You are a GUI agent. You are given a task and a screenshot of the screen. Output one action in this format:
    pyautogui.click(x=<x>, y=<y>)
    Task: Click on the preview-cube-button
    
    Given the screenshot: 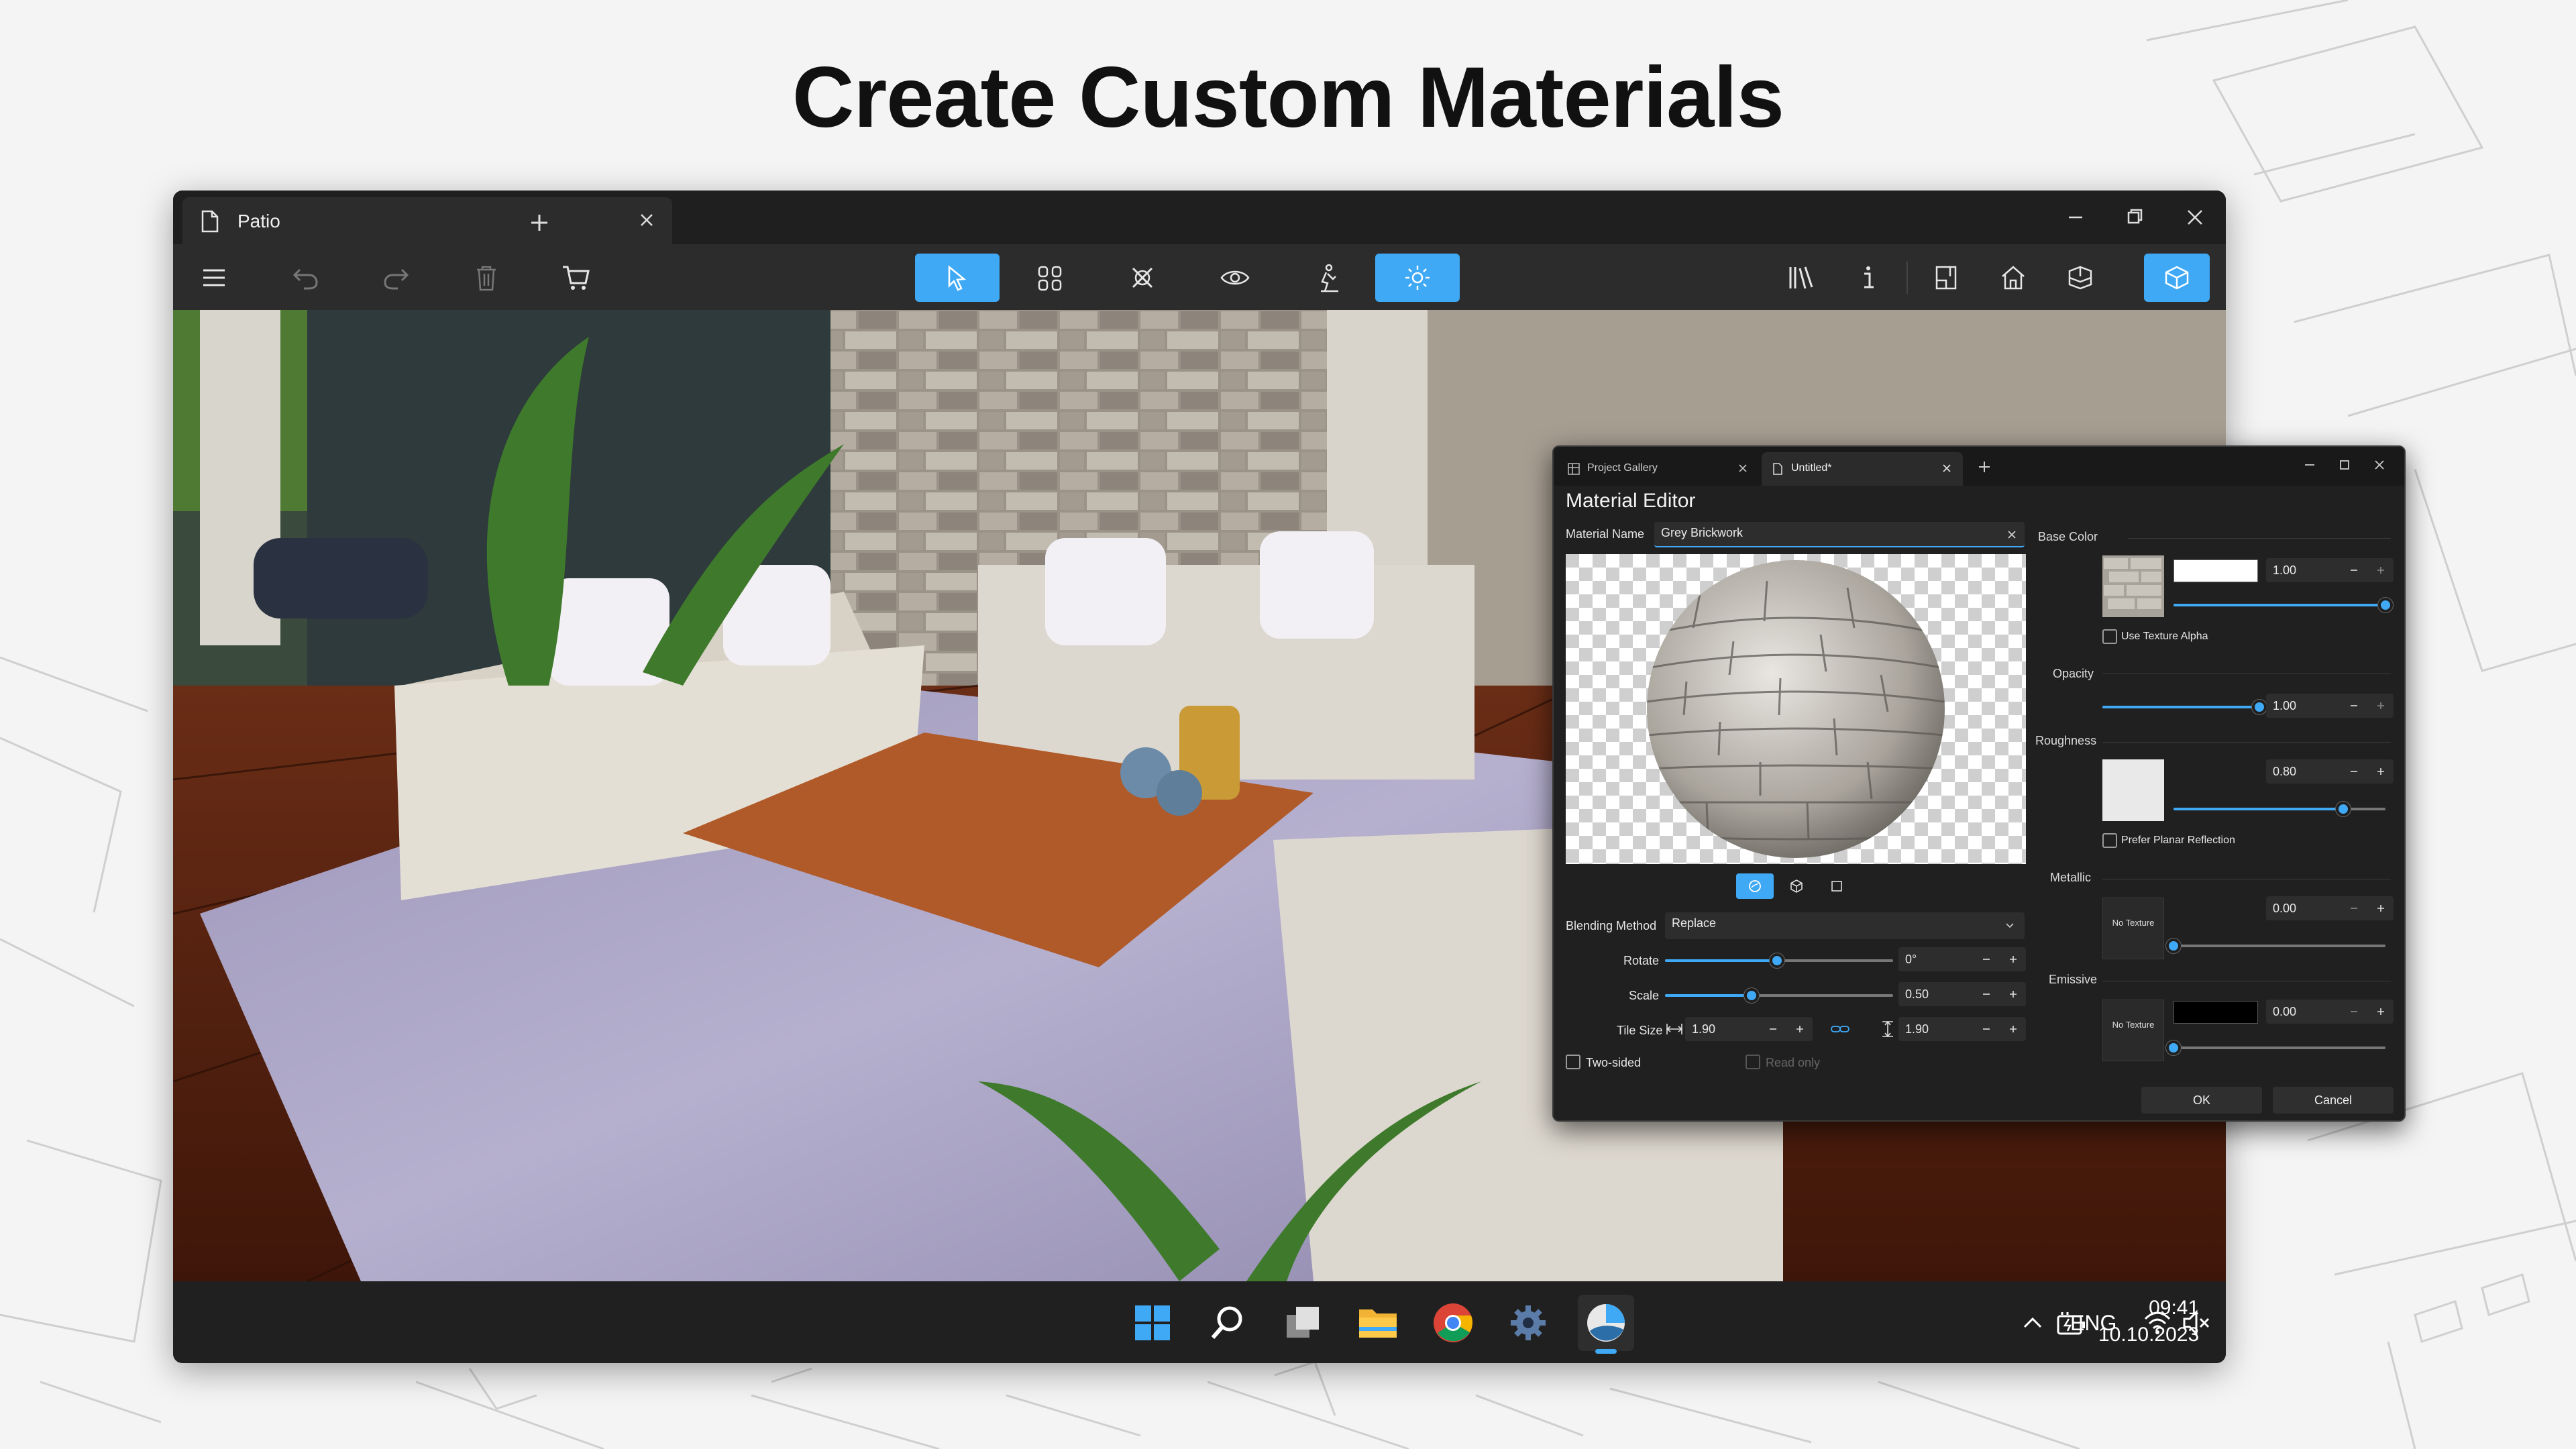 What is the action you would take?
    pyautogui.click(x=1796, y=886)
    